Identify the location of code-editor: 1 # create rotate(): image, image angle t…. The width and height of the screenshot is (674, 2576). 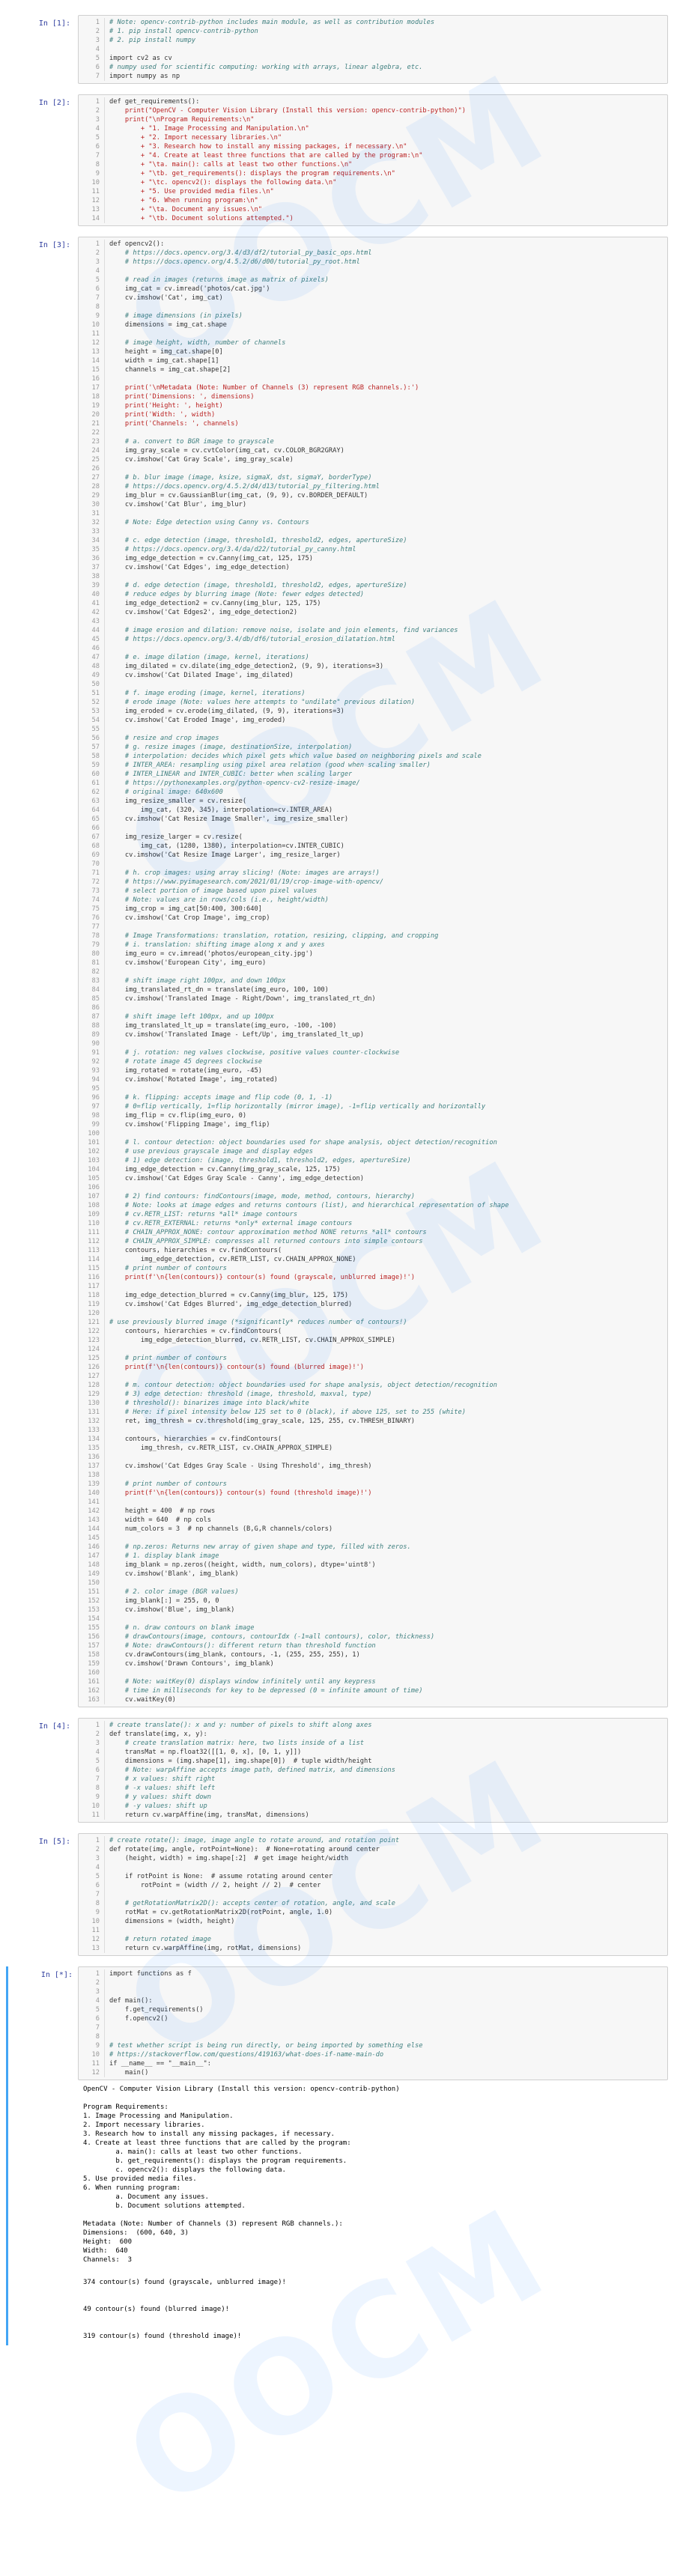
(373, 1894).